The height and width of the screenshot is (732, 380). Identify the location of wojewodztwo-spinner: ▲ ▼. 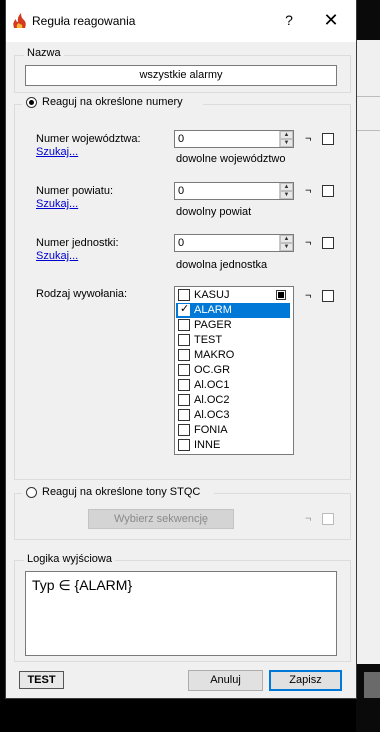
(286, 139).